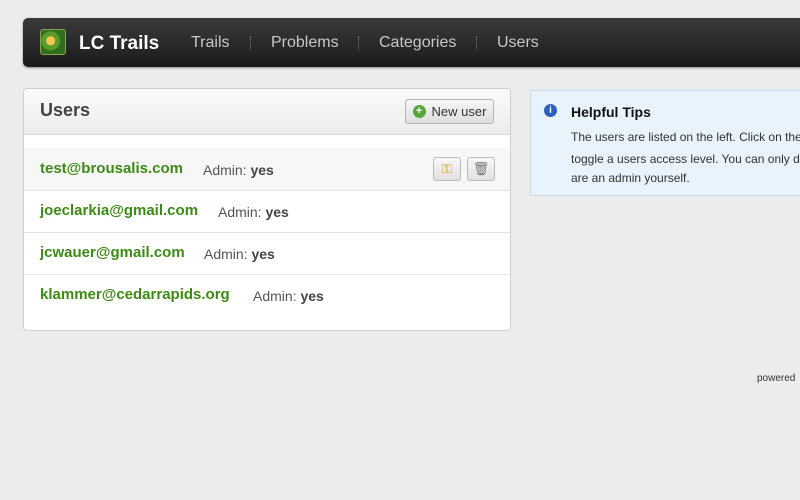  Describe the element at coordinates (111, 168) in the screenshot. I see `user-email-link: test@brousalis.com` at that location.